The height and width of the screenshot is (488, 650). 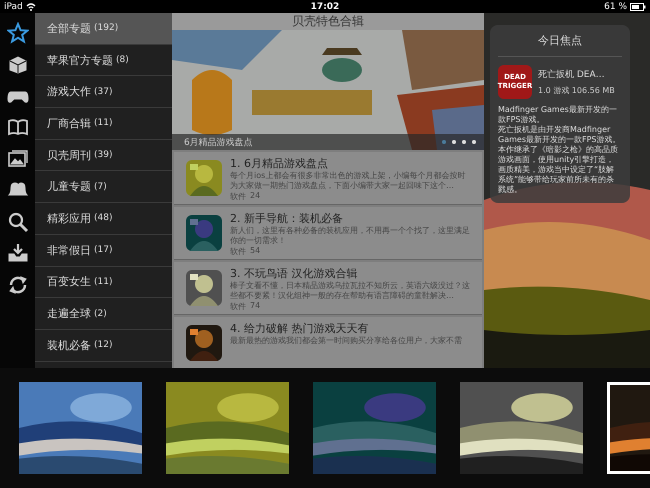 I want to click on category-item: 全部专题 (192), so click(x=103, y=29).